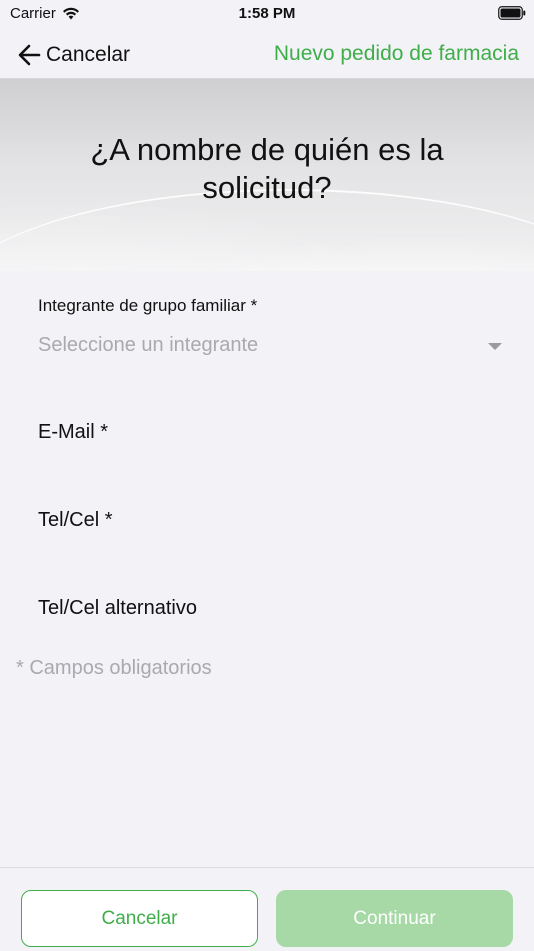 Image resolution: width=534 pixels, height=951 pixels. I want to click on arrow-left-icon, so click(29, 55).